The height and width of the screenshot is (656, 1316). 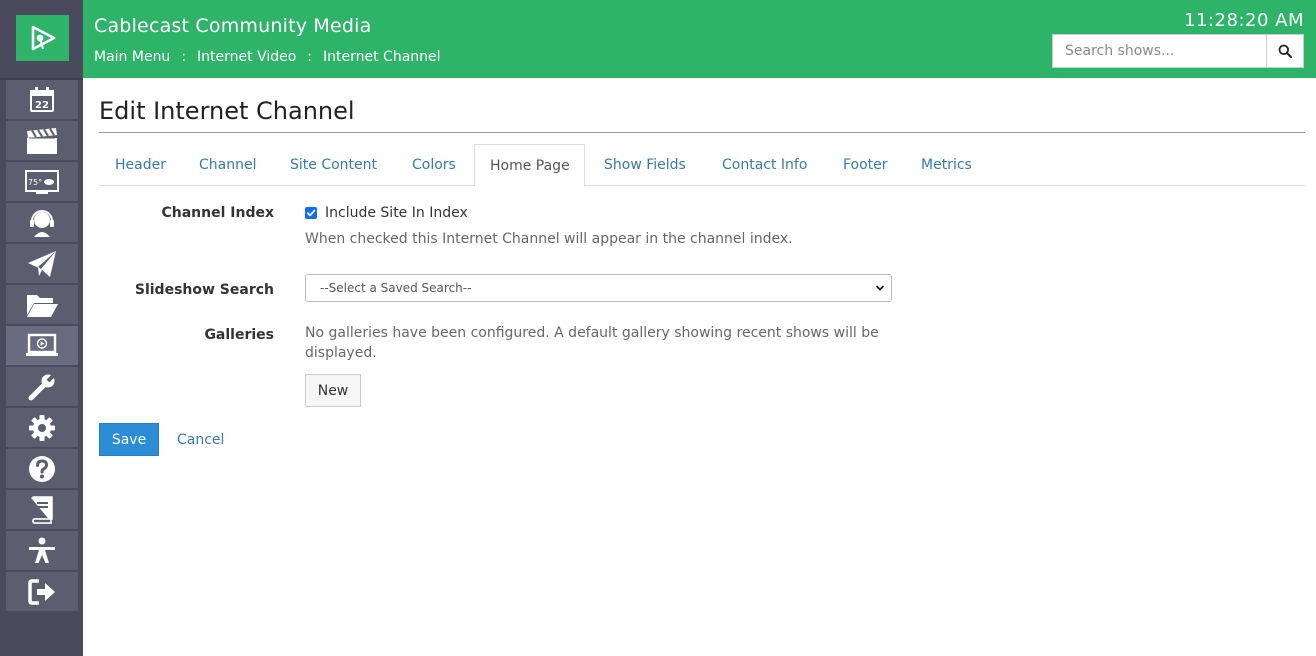 What do you see at coordinates (946, 165) in the screenshot?
I see `tab-metrics: Metrics` at bounding box center [946, 165].